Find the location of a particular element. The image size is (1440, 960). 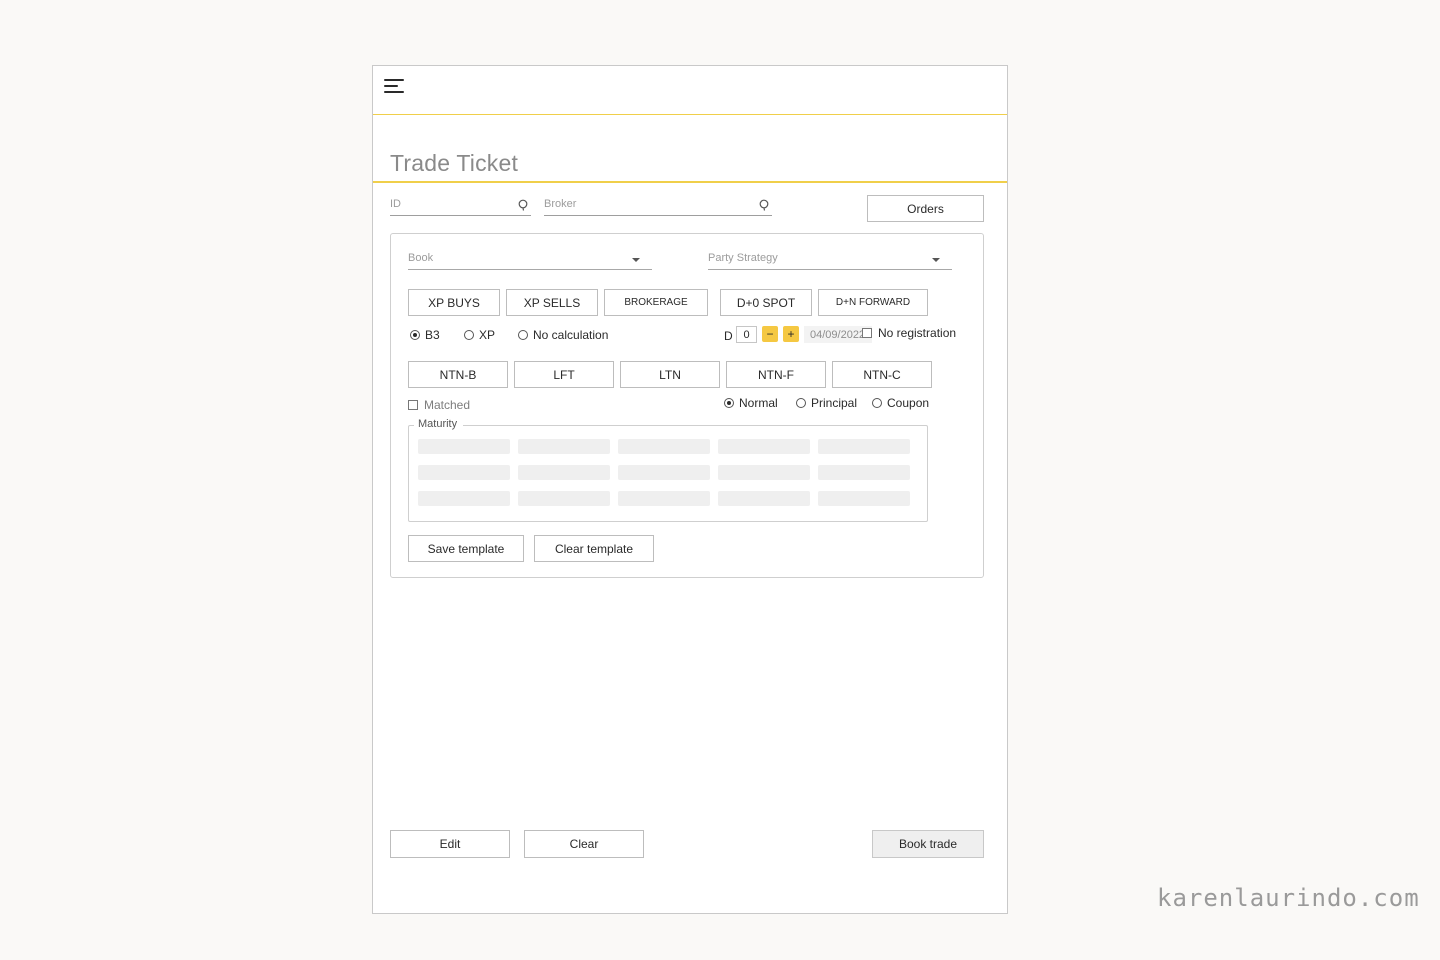

save-template-button: Save template is located at coordinates (466, 548).